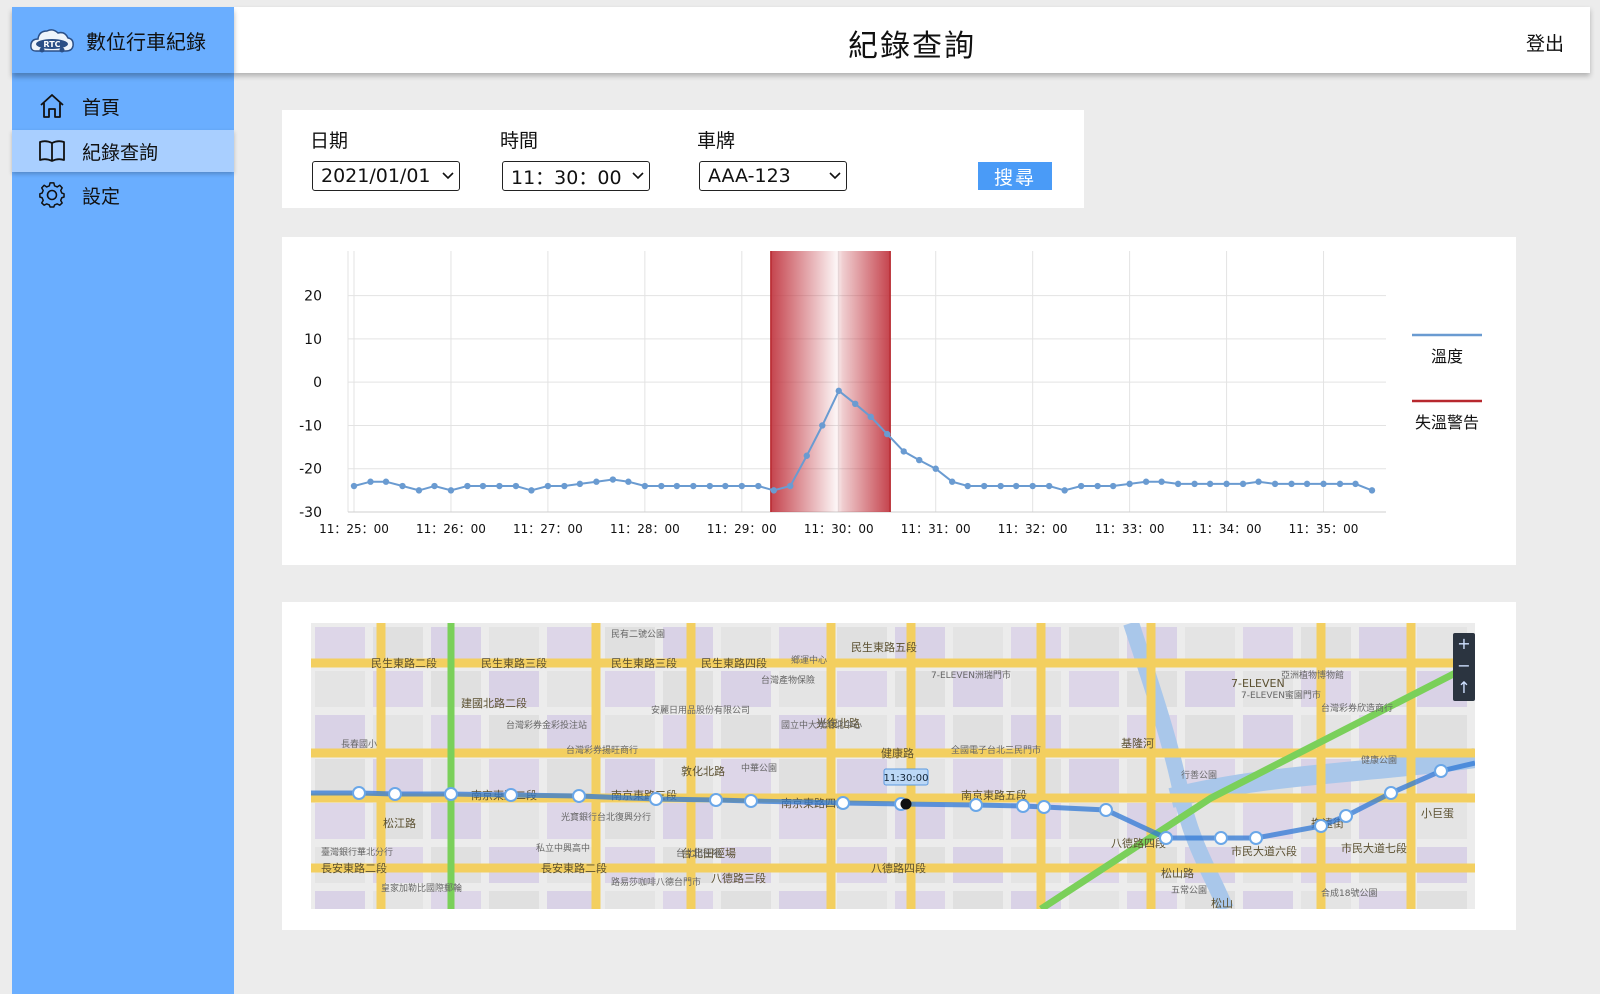  I want to click on page-title: 紀錄查詢, so click(912, 46).